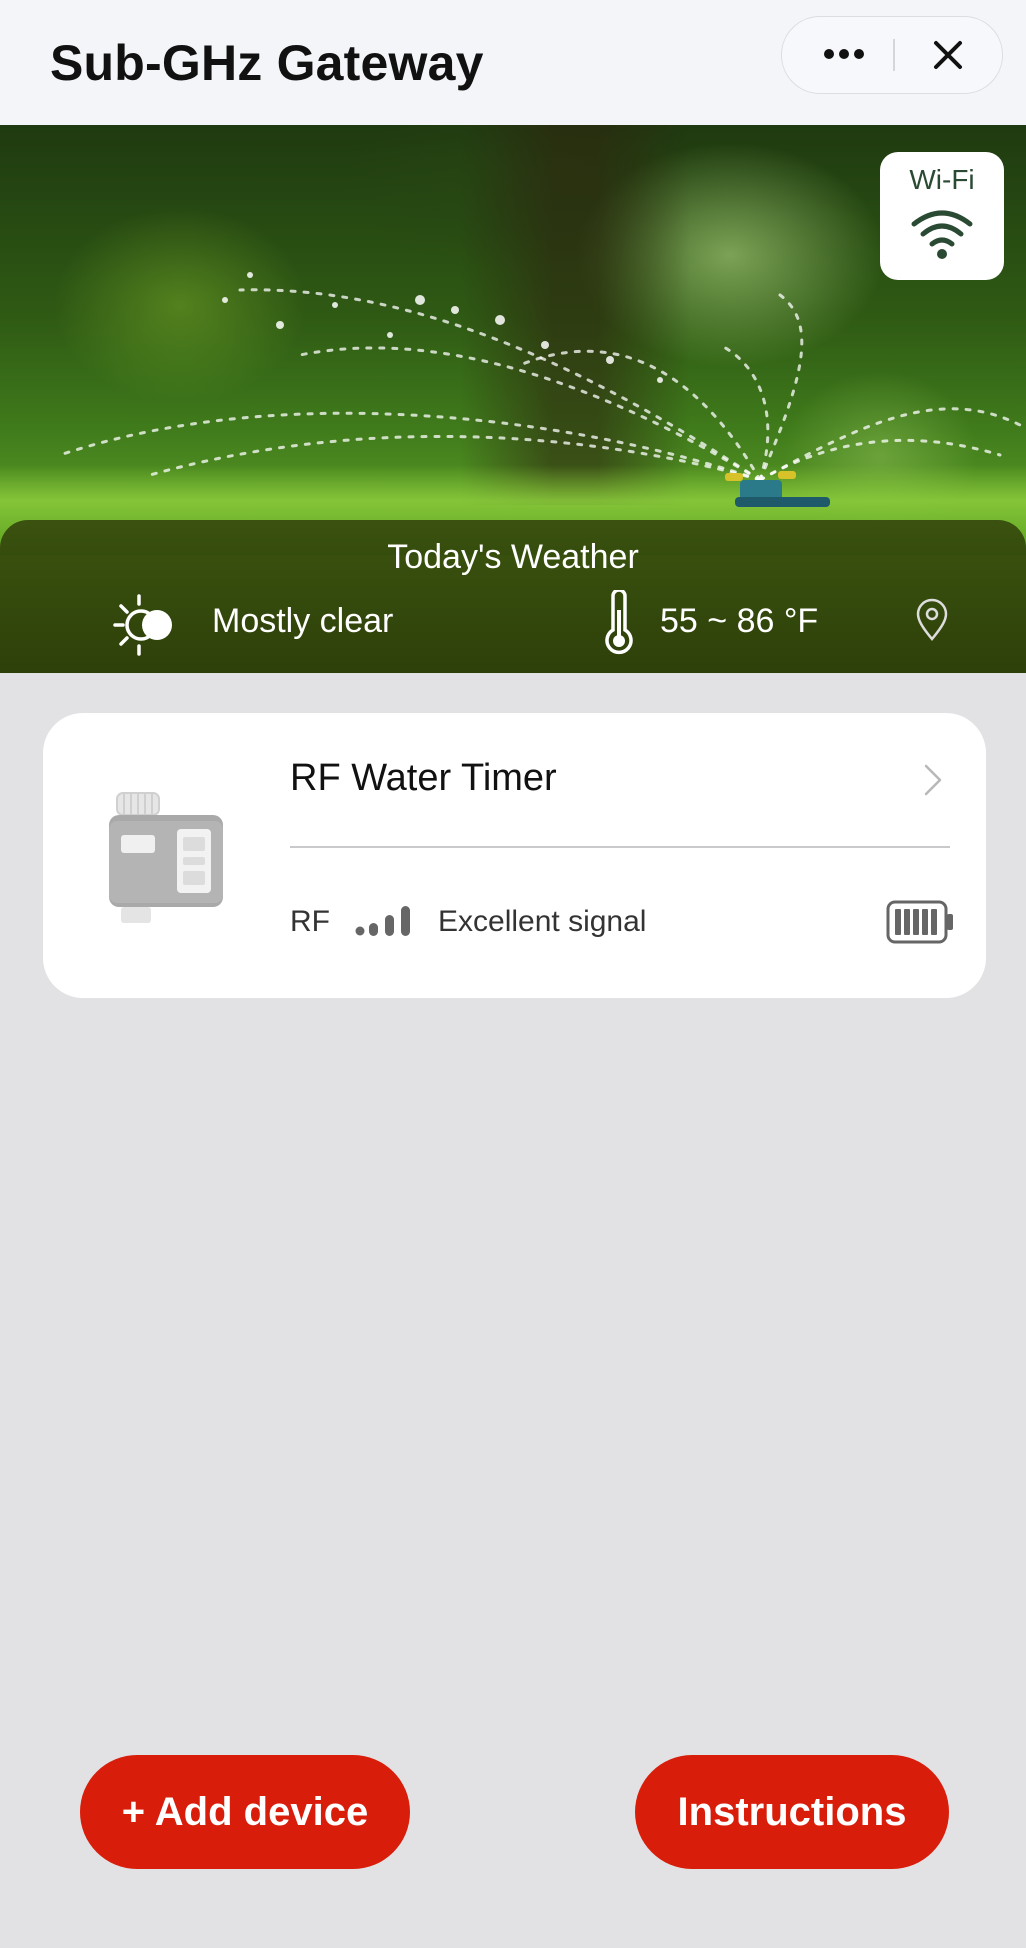 The width and height of the screenshot is (1026, 1948). I want to click on wifi-status-card: Wi-Fi, so click(942, 216).